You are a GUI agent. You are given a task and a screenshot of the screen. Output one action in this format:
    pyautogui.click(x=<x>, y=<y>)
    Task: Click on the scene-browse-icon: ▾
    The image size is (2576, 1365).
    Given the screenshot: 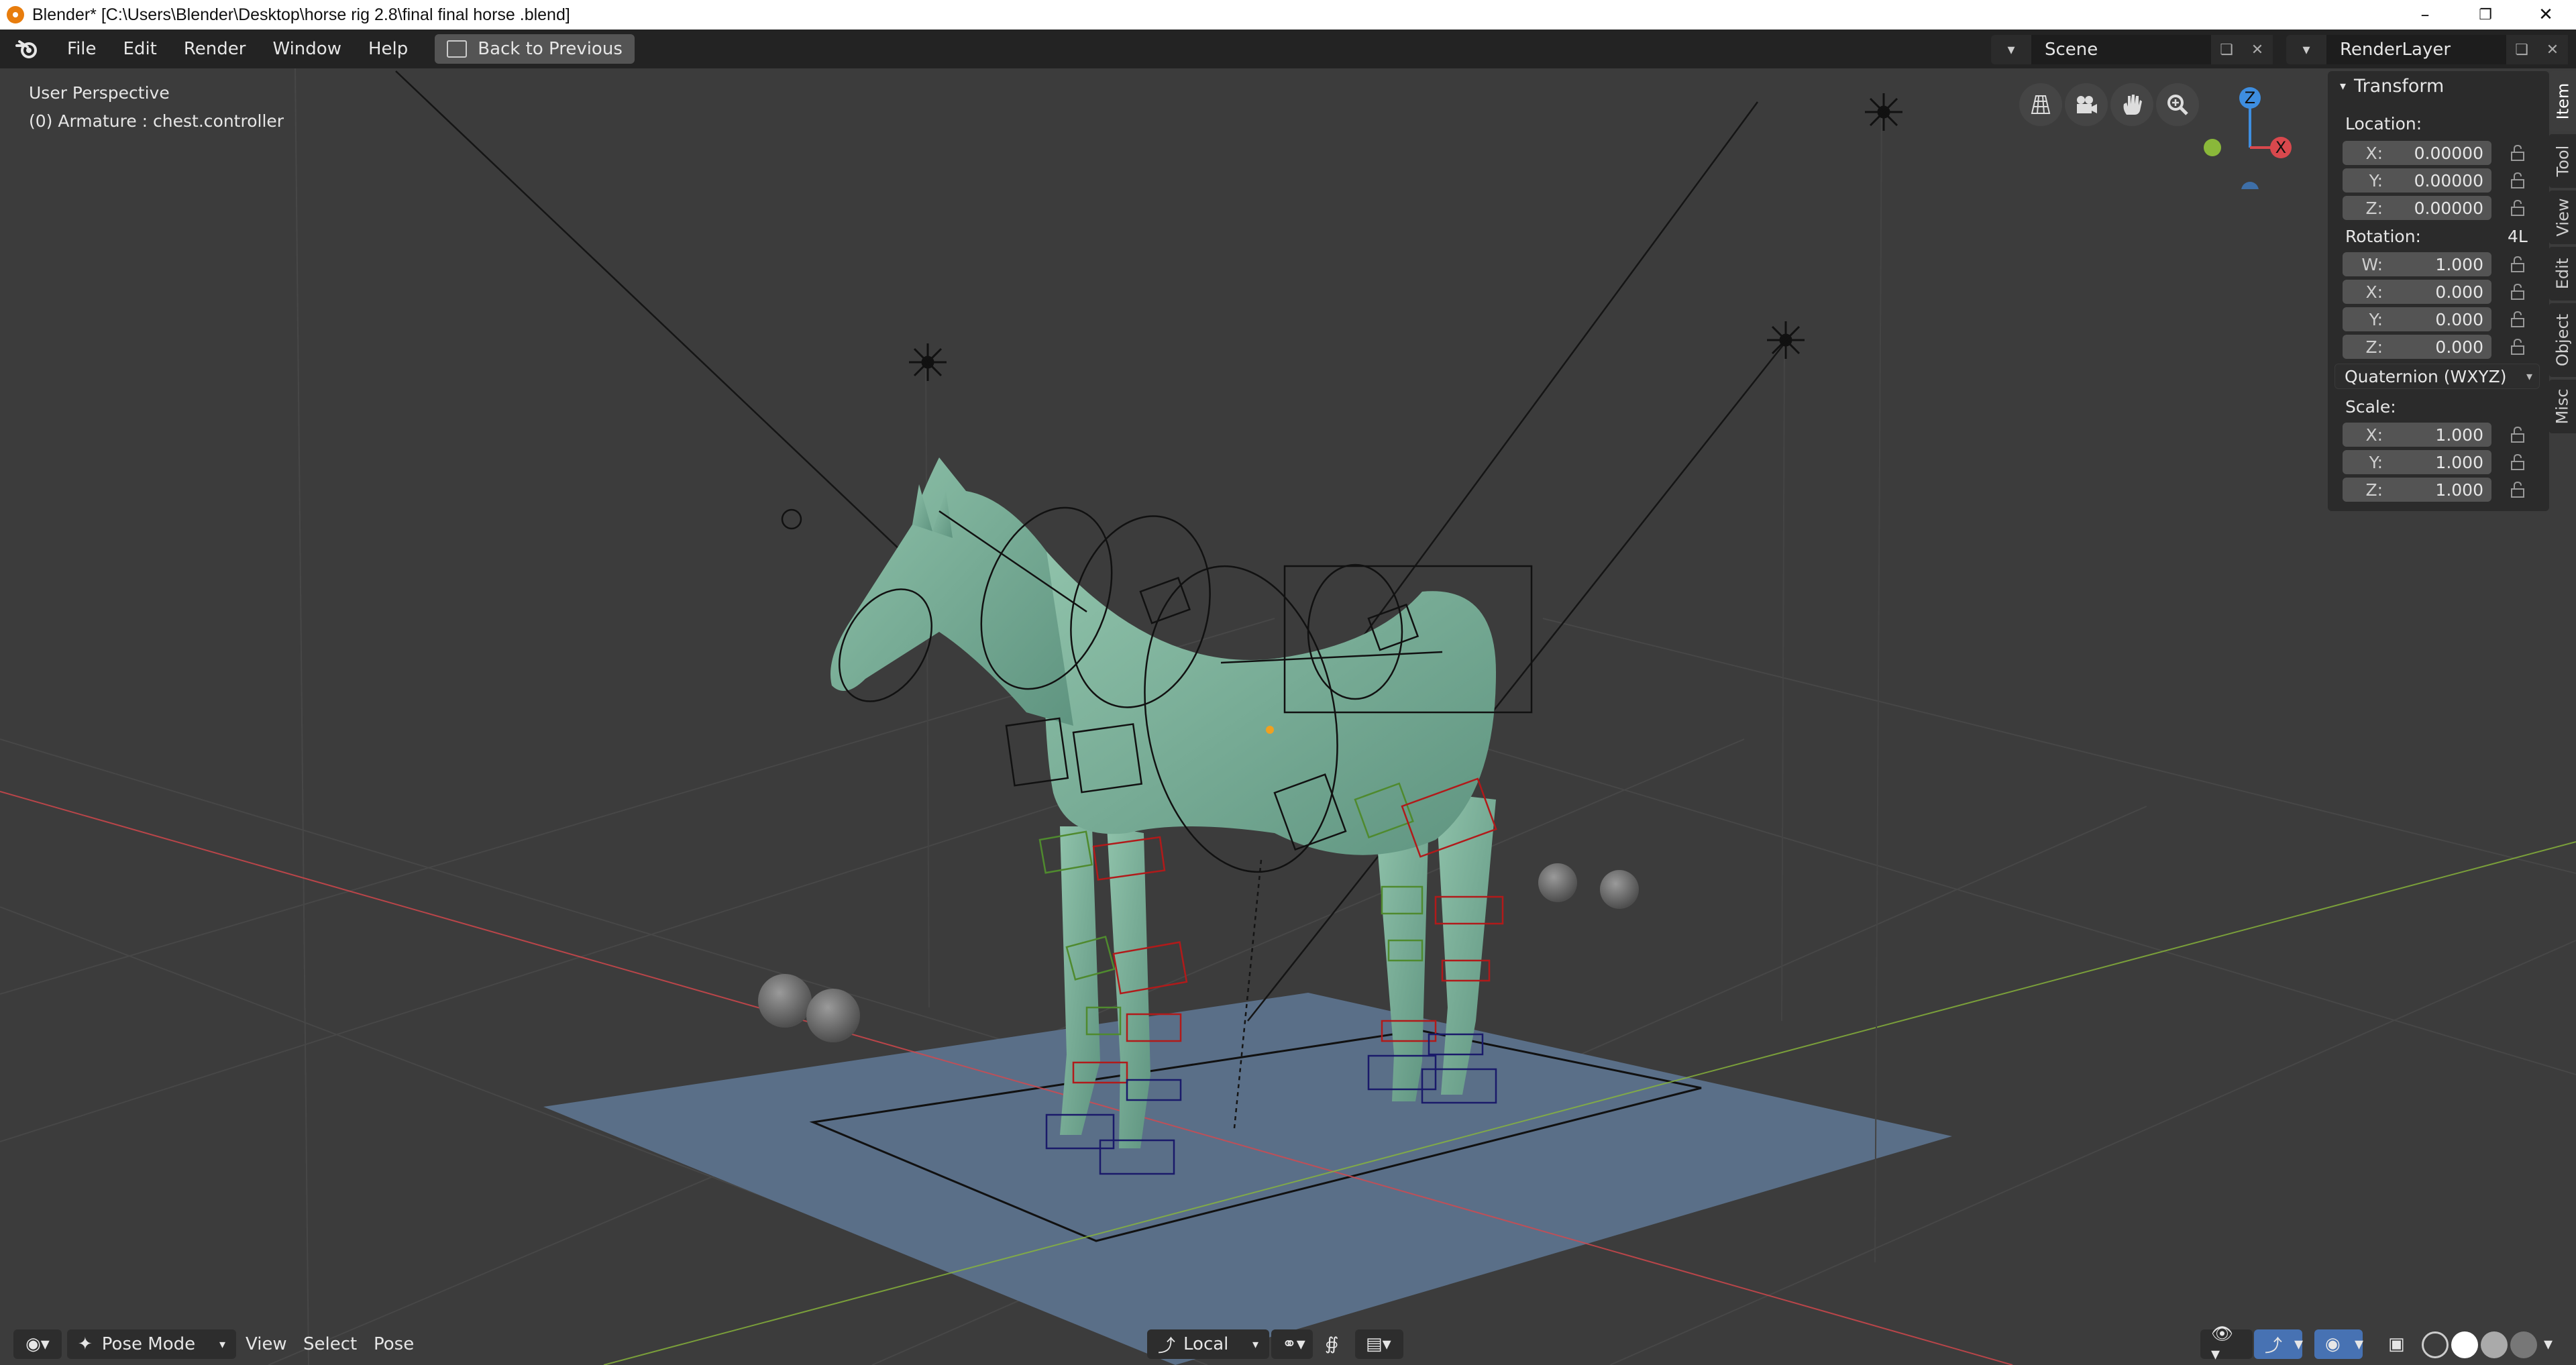 What is the action you would take?
    pyautogui.click(x=2011, y=50)
    